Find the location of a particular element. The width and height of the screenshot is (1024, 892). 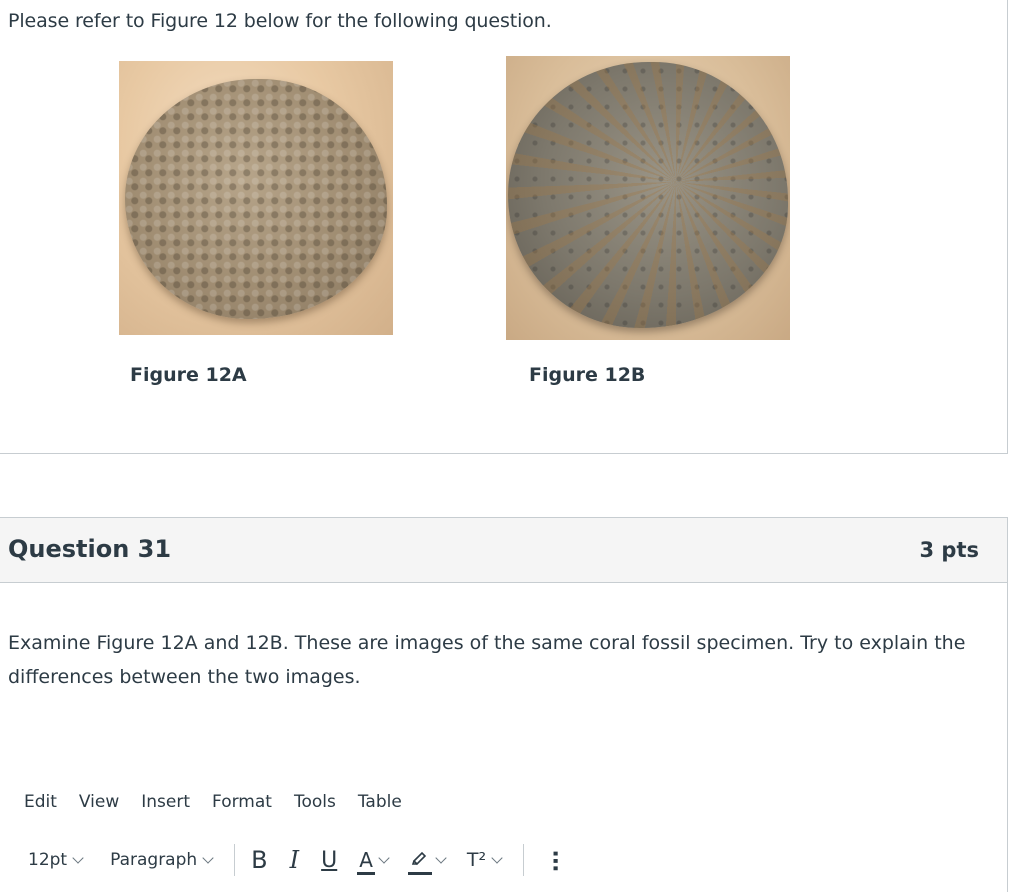

text-color-glyph: A is located at coordinates (366, 860).